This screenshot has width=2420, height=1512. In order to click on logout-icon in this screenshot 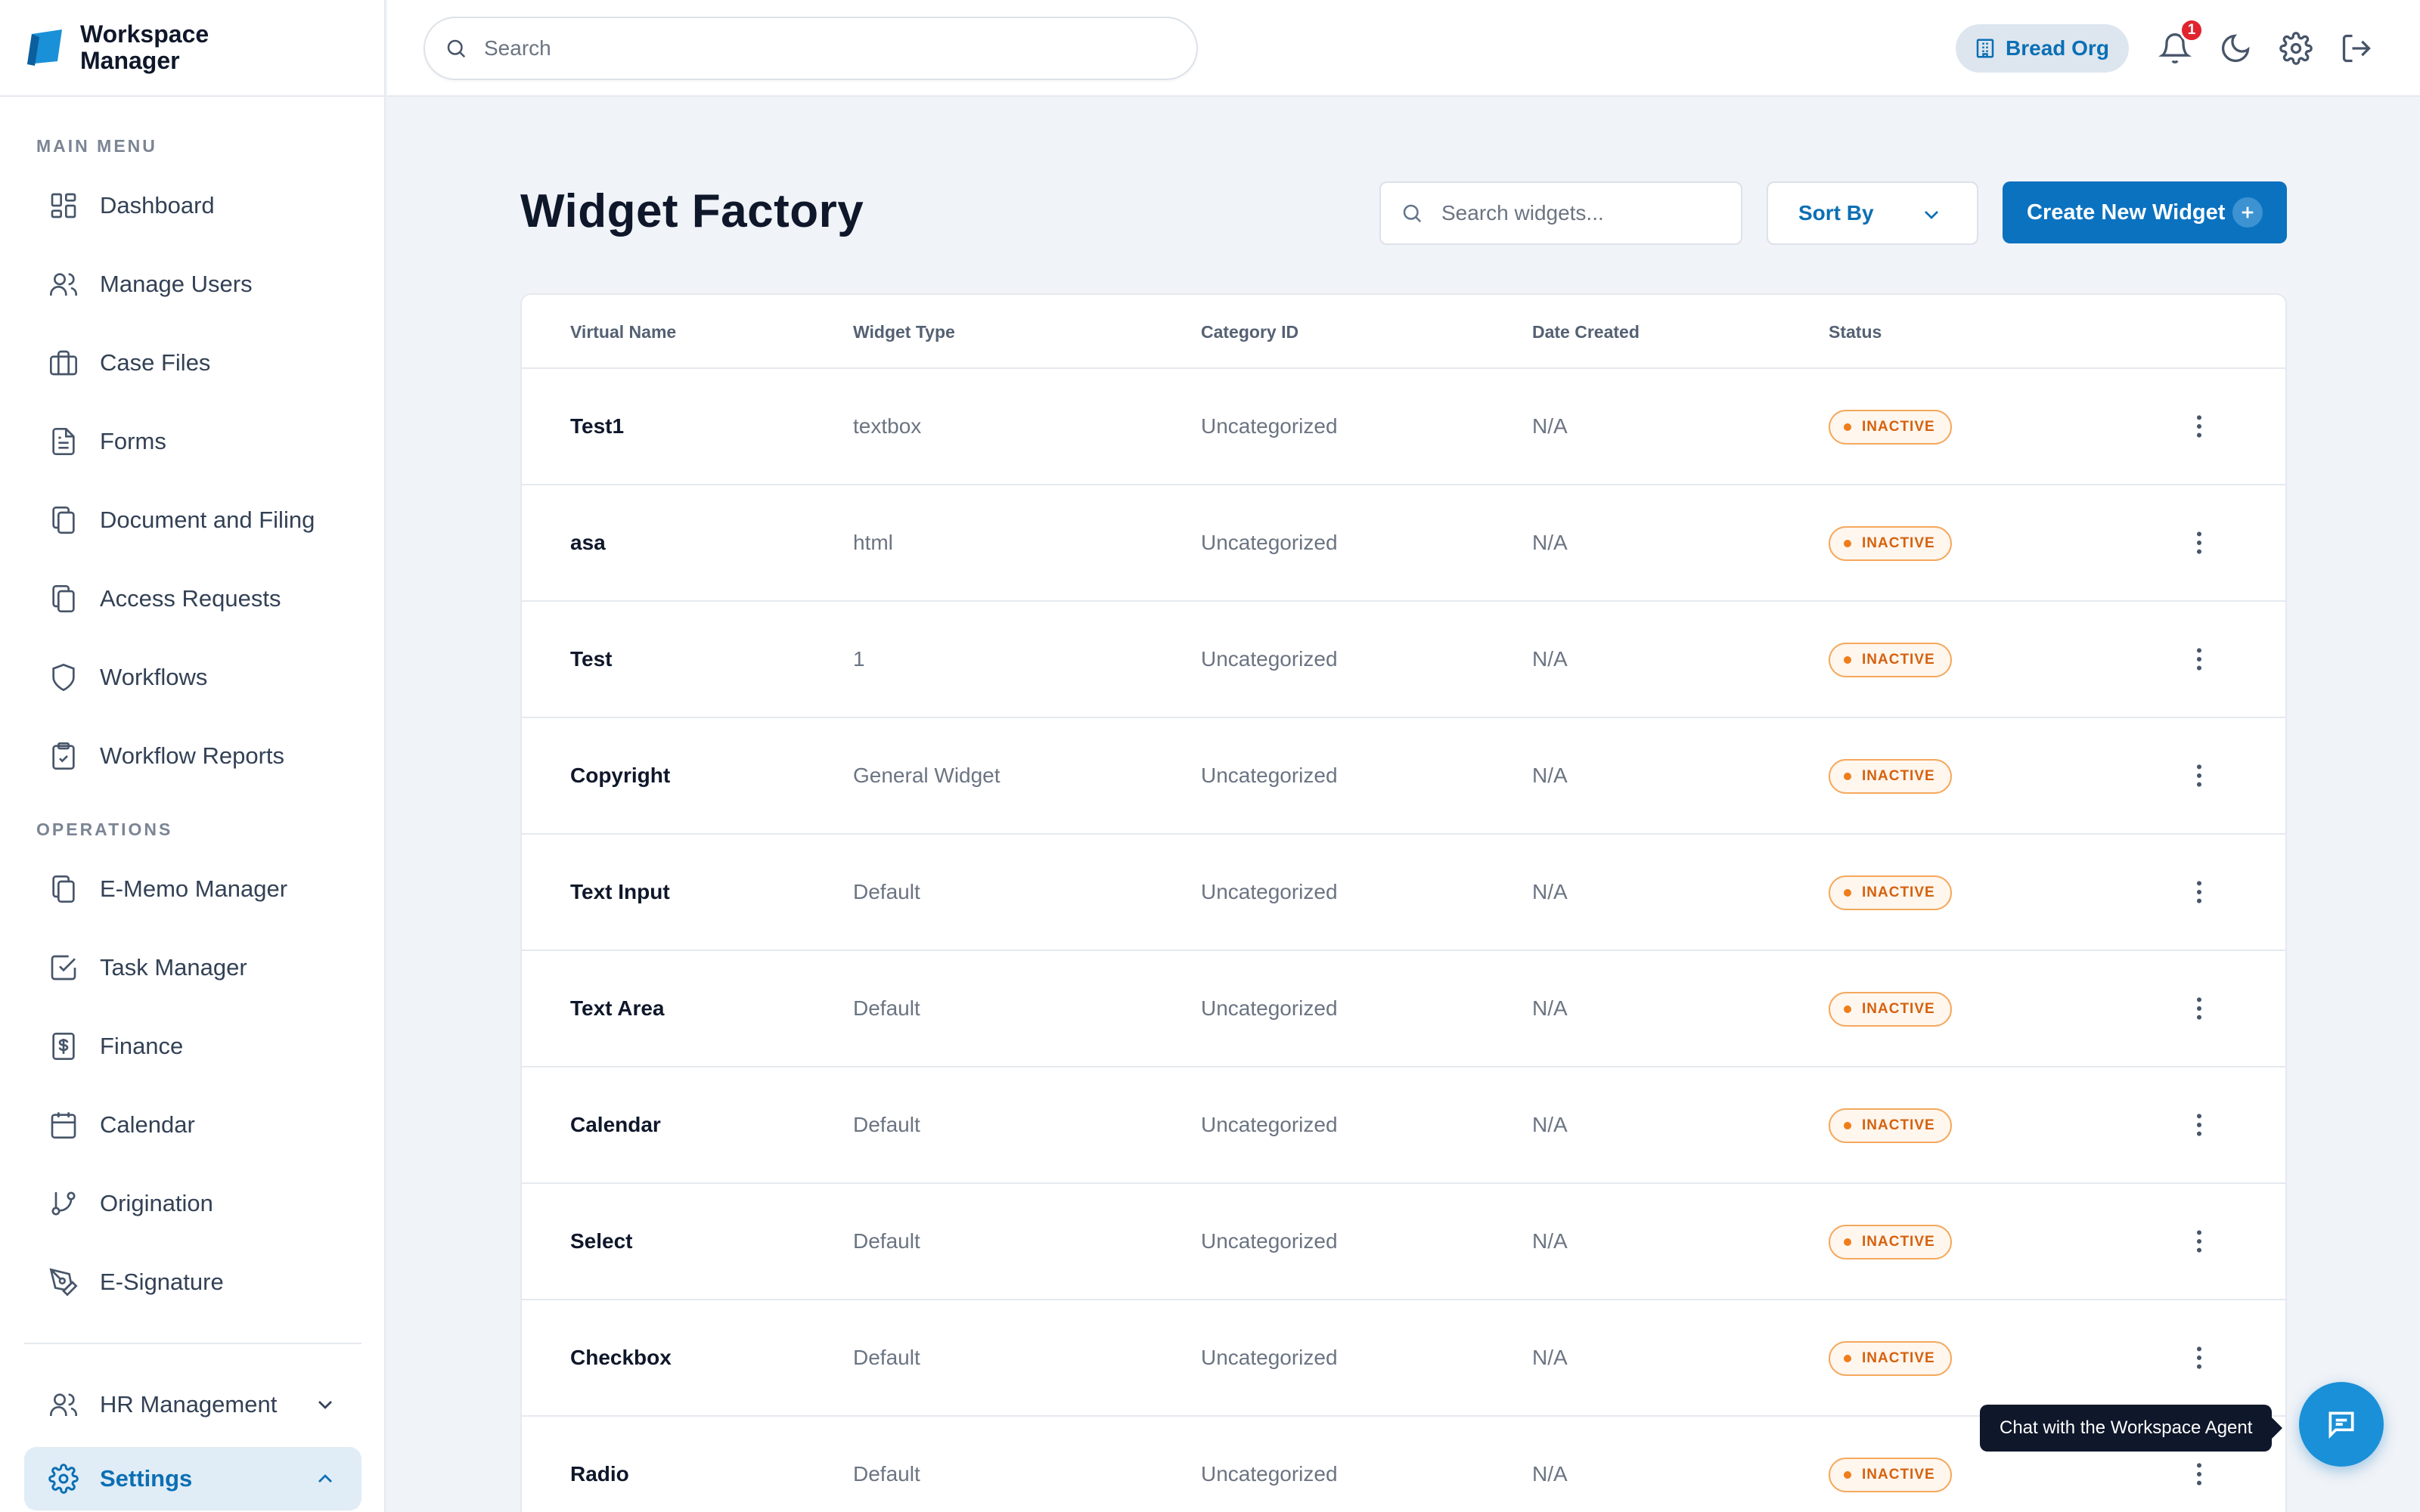, I will do `click(2356, 48)`.